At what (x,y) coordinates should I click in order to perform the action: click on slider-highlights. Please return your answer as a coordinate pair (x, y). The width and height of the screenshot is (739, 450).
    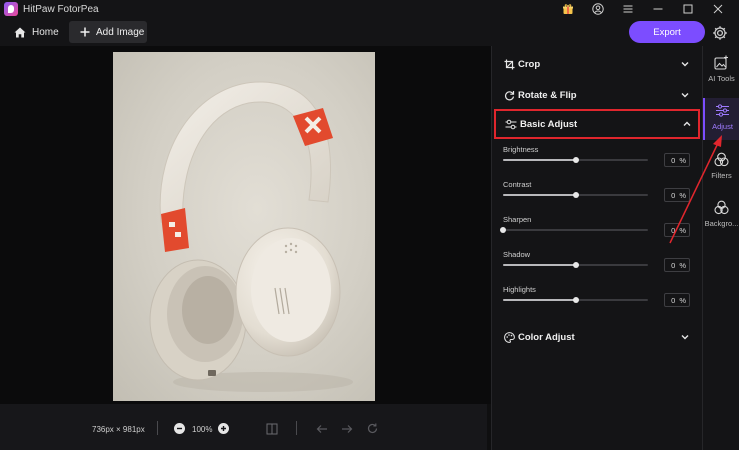
    Looking at the image, I should click on (575, 300).